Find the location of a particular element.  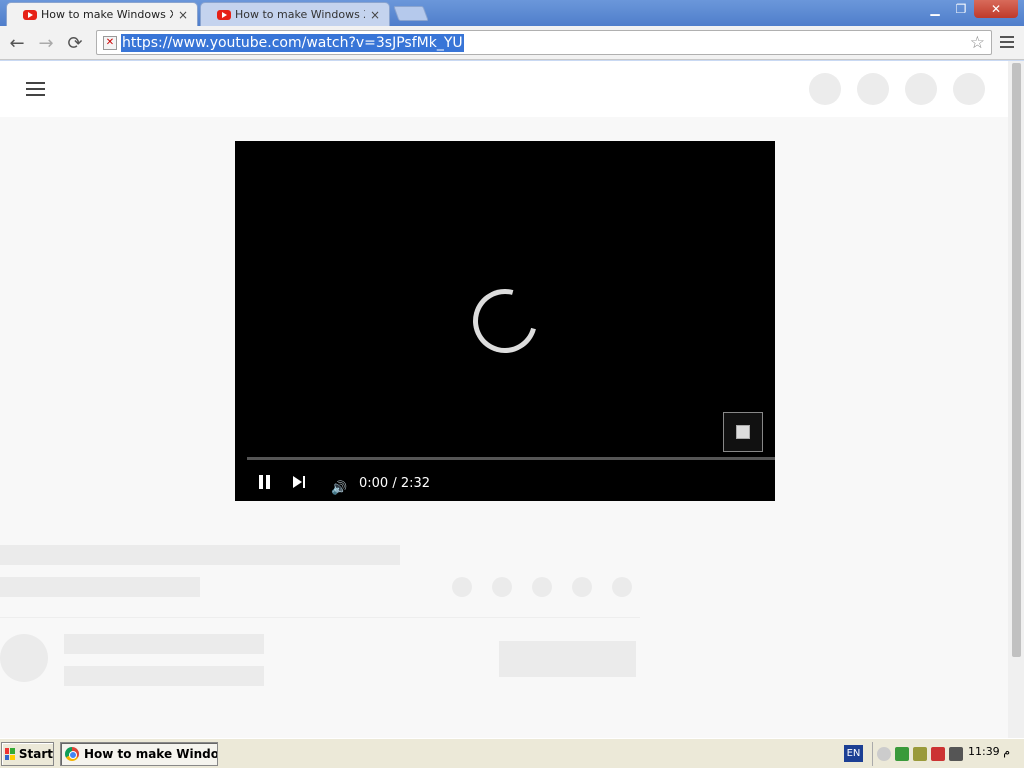

channel-name-placeholder is located at coordinates (164, 644).